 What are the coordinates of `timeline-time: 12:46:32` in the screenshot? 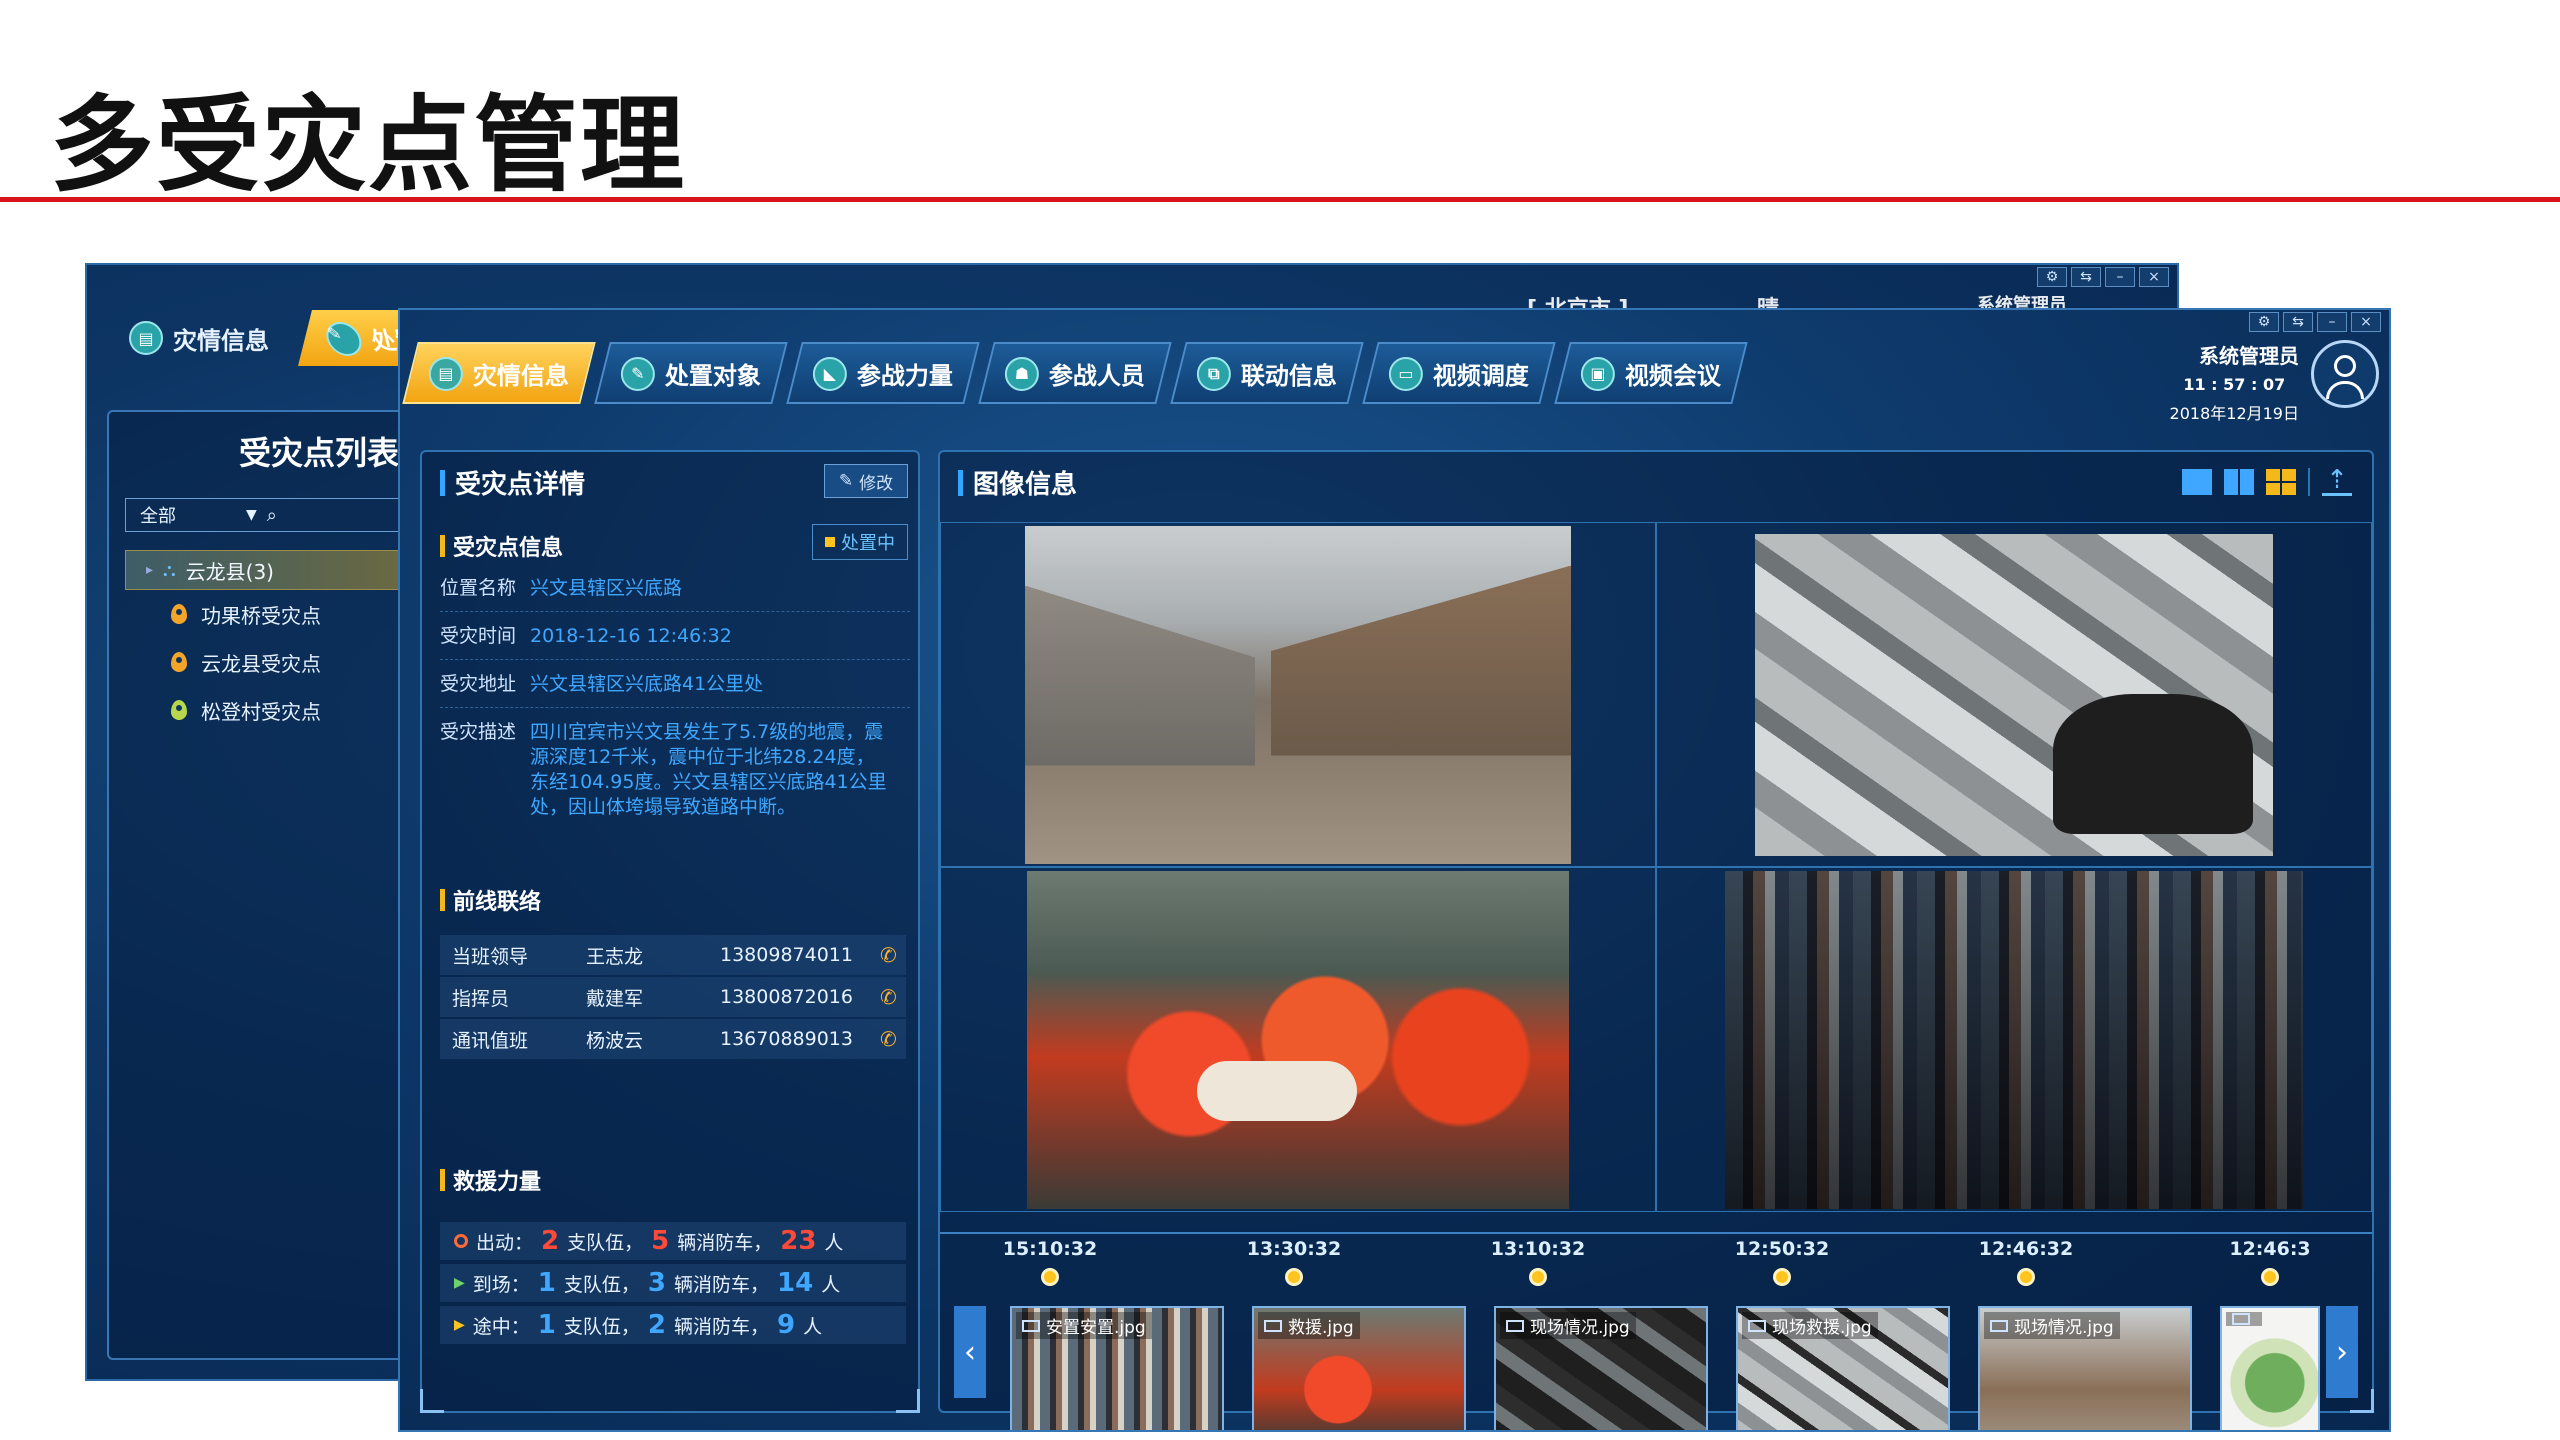 It's located at (2026, 1249).